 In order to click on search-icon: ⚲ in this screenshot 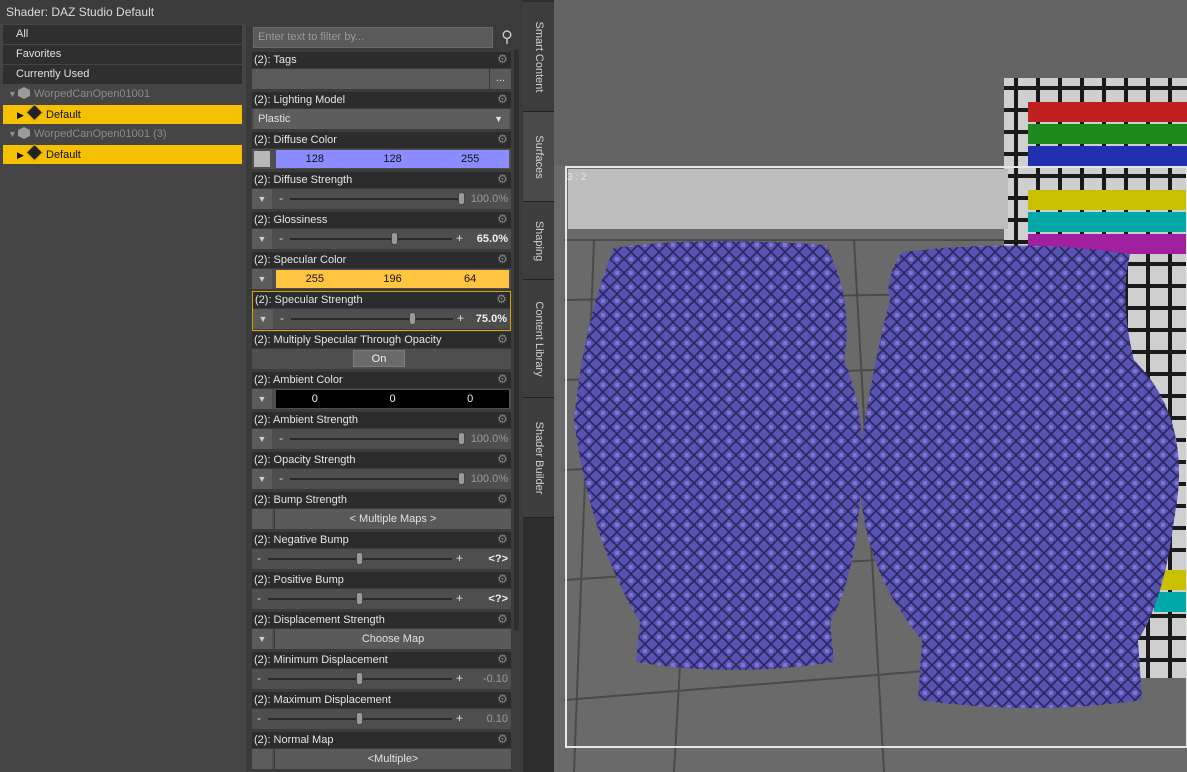, I will do `click(507, 37)`.